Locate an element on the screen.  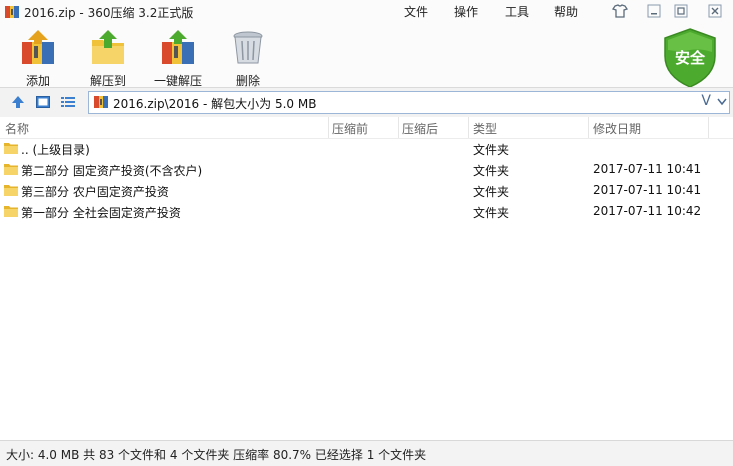
column-after: 压缩后 is located at coordinates (420, 128).